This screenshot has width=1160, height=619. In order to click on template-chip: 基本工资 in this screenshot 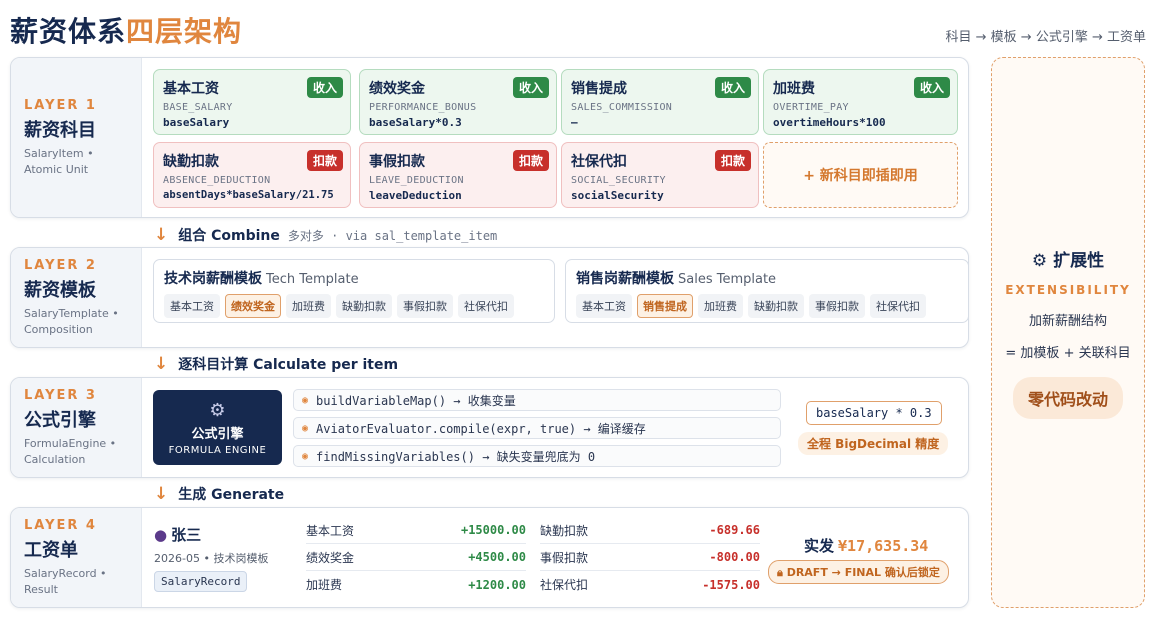, I will do `click(604, 306)`.